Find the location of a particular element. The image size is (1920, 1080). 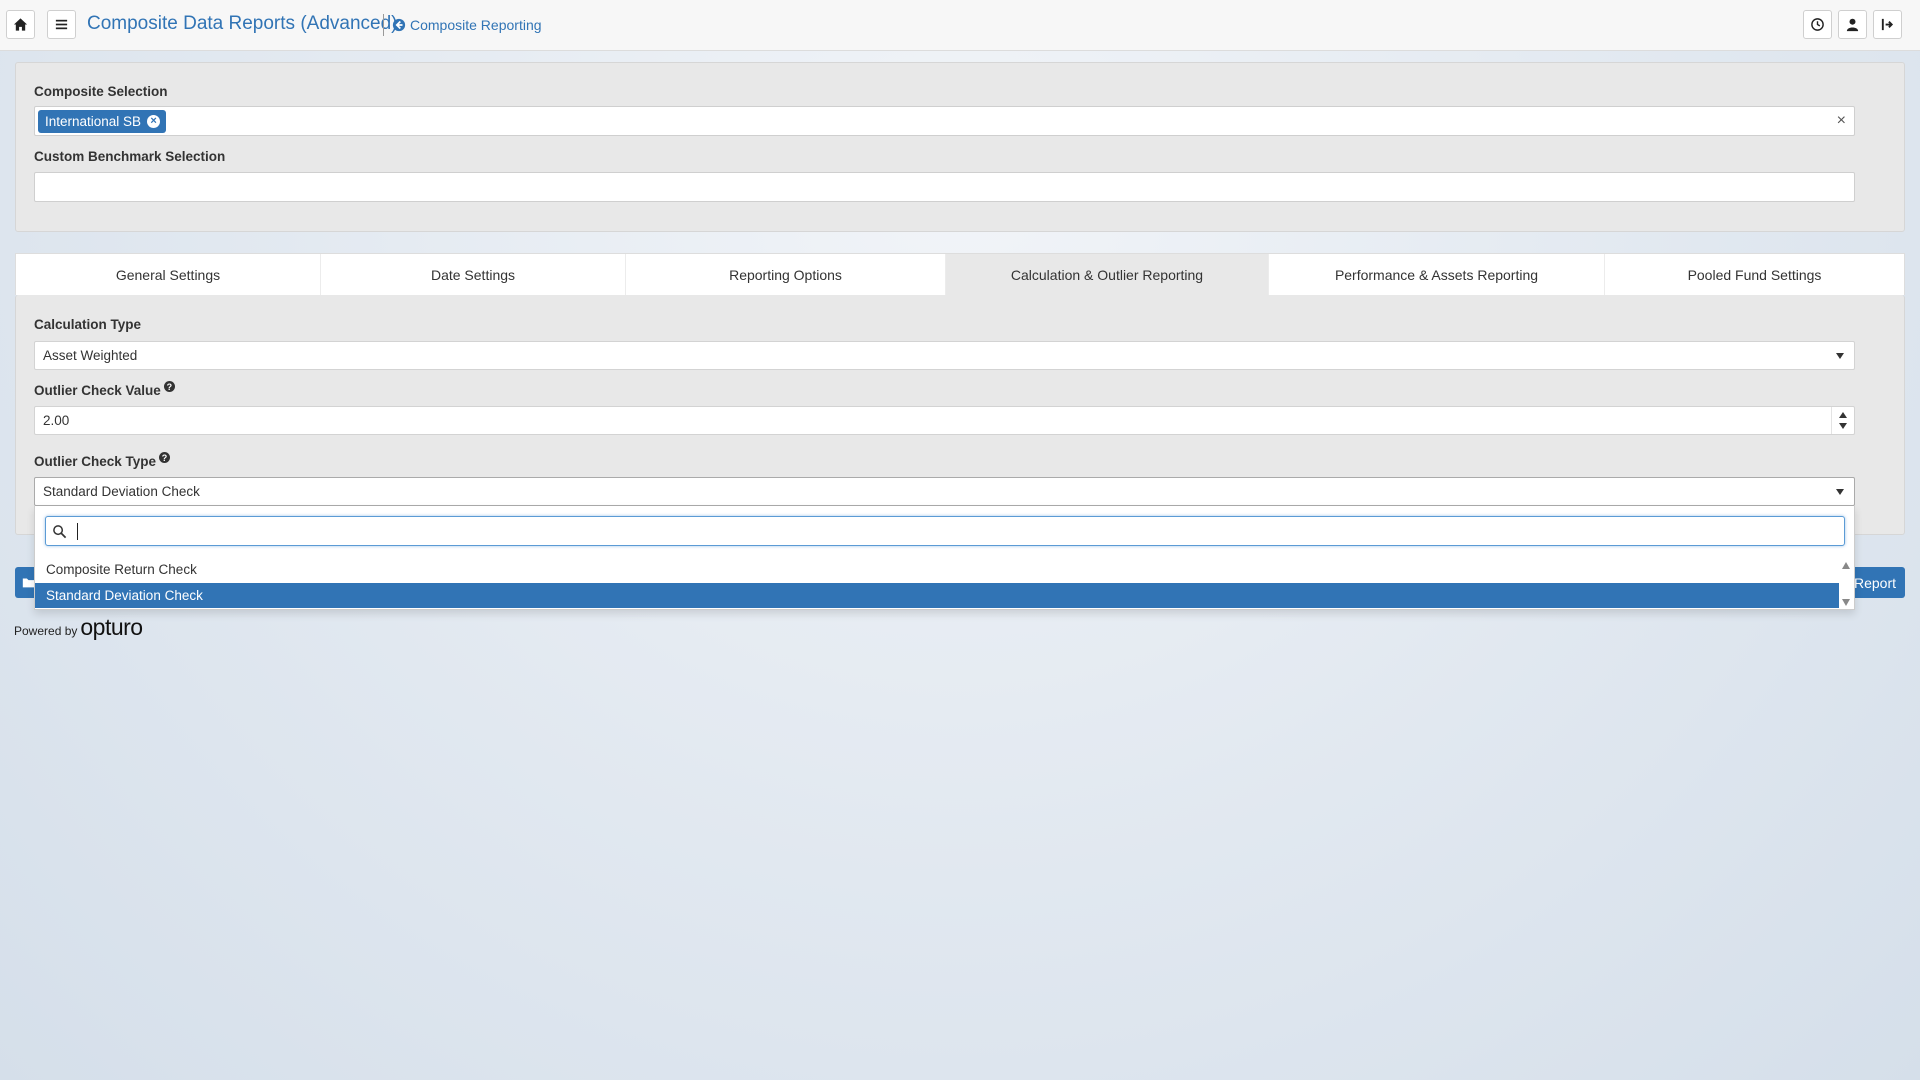

logout-icon is located at coordinates (1887, 24).